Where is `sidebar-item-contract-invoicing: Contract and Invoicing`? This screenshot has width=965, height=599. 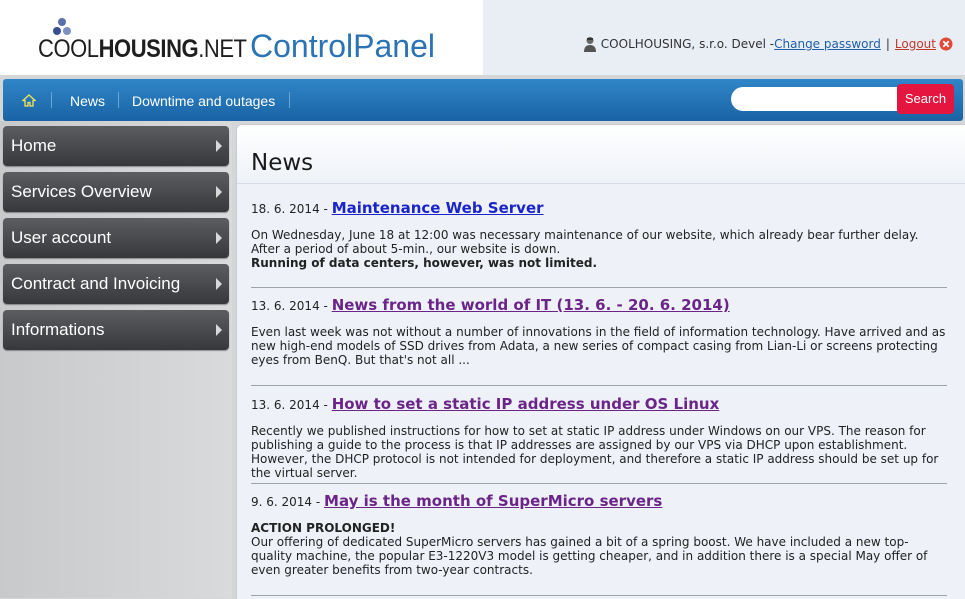
sidebar-item-contract-invoicing: Contract and Invoicing is located at coordinates (116, 284).